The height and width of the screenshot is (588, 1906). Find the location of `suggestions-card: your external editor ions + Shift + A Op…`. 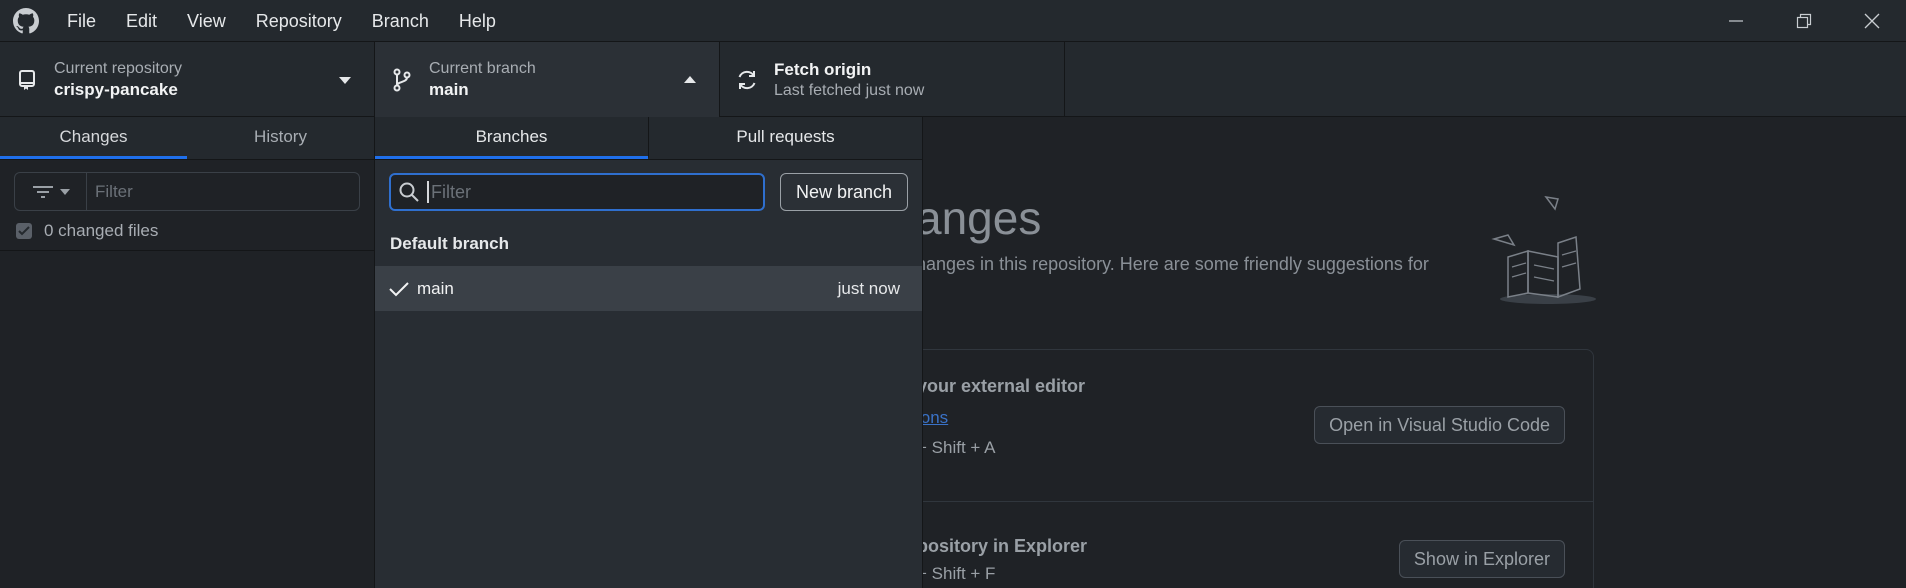

suggestions-card: your external editor ions + Shift + A Op… is located at coordinates (1255, 468).